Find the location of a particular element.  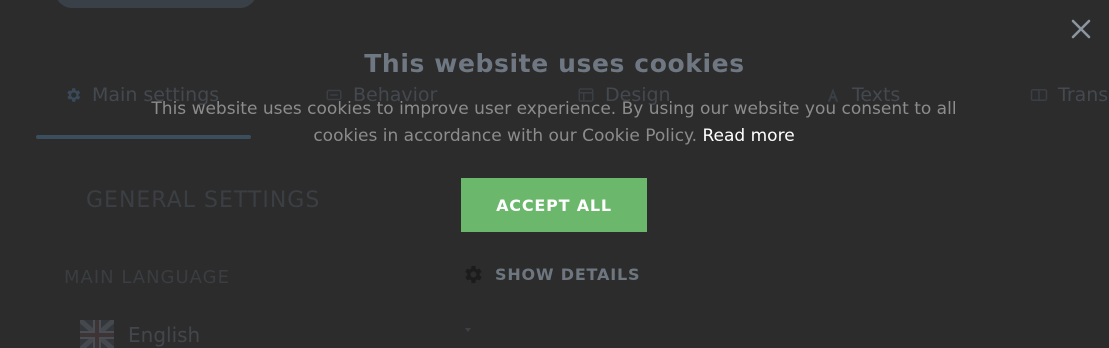

gear-icon is located at coordinates (473, 274).